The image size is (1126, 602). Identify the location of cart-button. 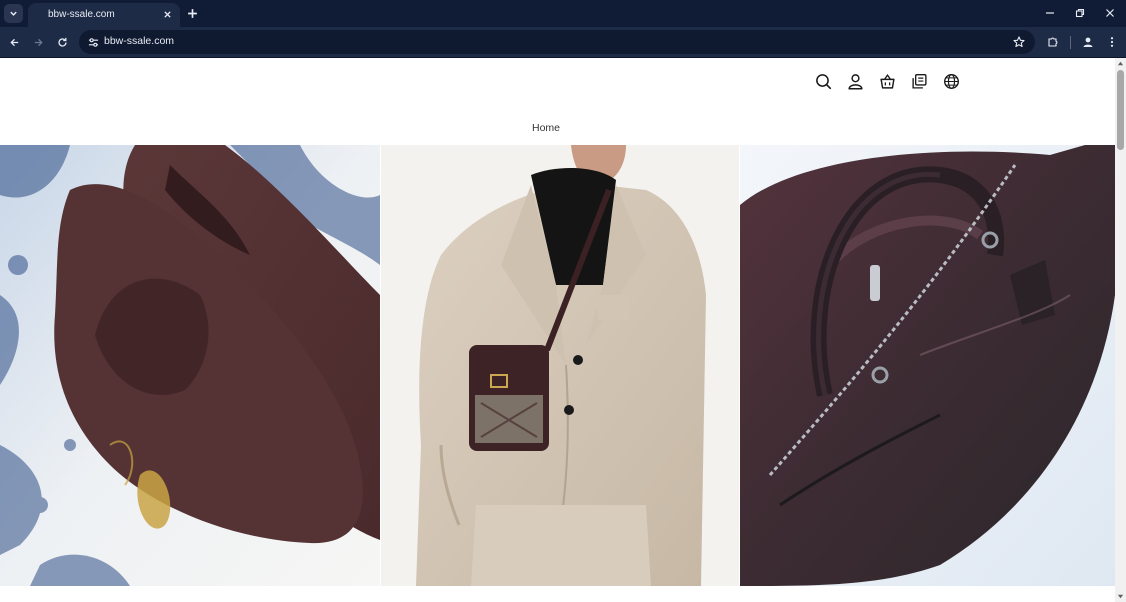
(887, 81).